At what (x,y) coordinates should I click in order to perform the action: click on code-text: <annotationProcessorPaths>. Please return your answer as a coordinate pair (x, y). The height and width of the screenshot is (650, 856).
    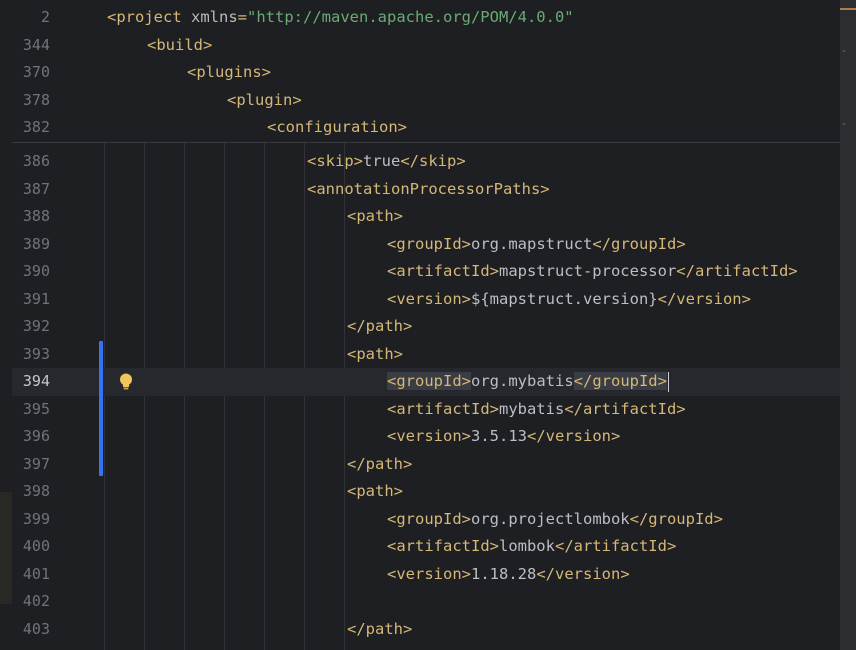
    Looking at the image, I should click on (428, 190).